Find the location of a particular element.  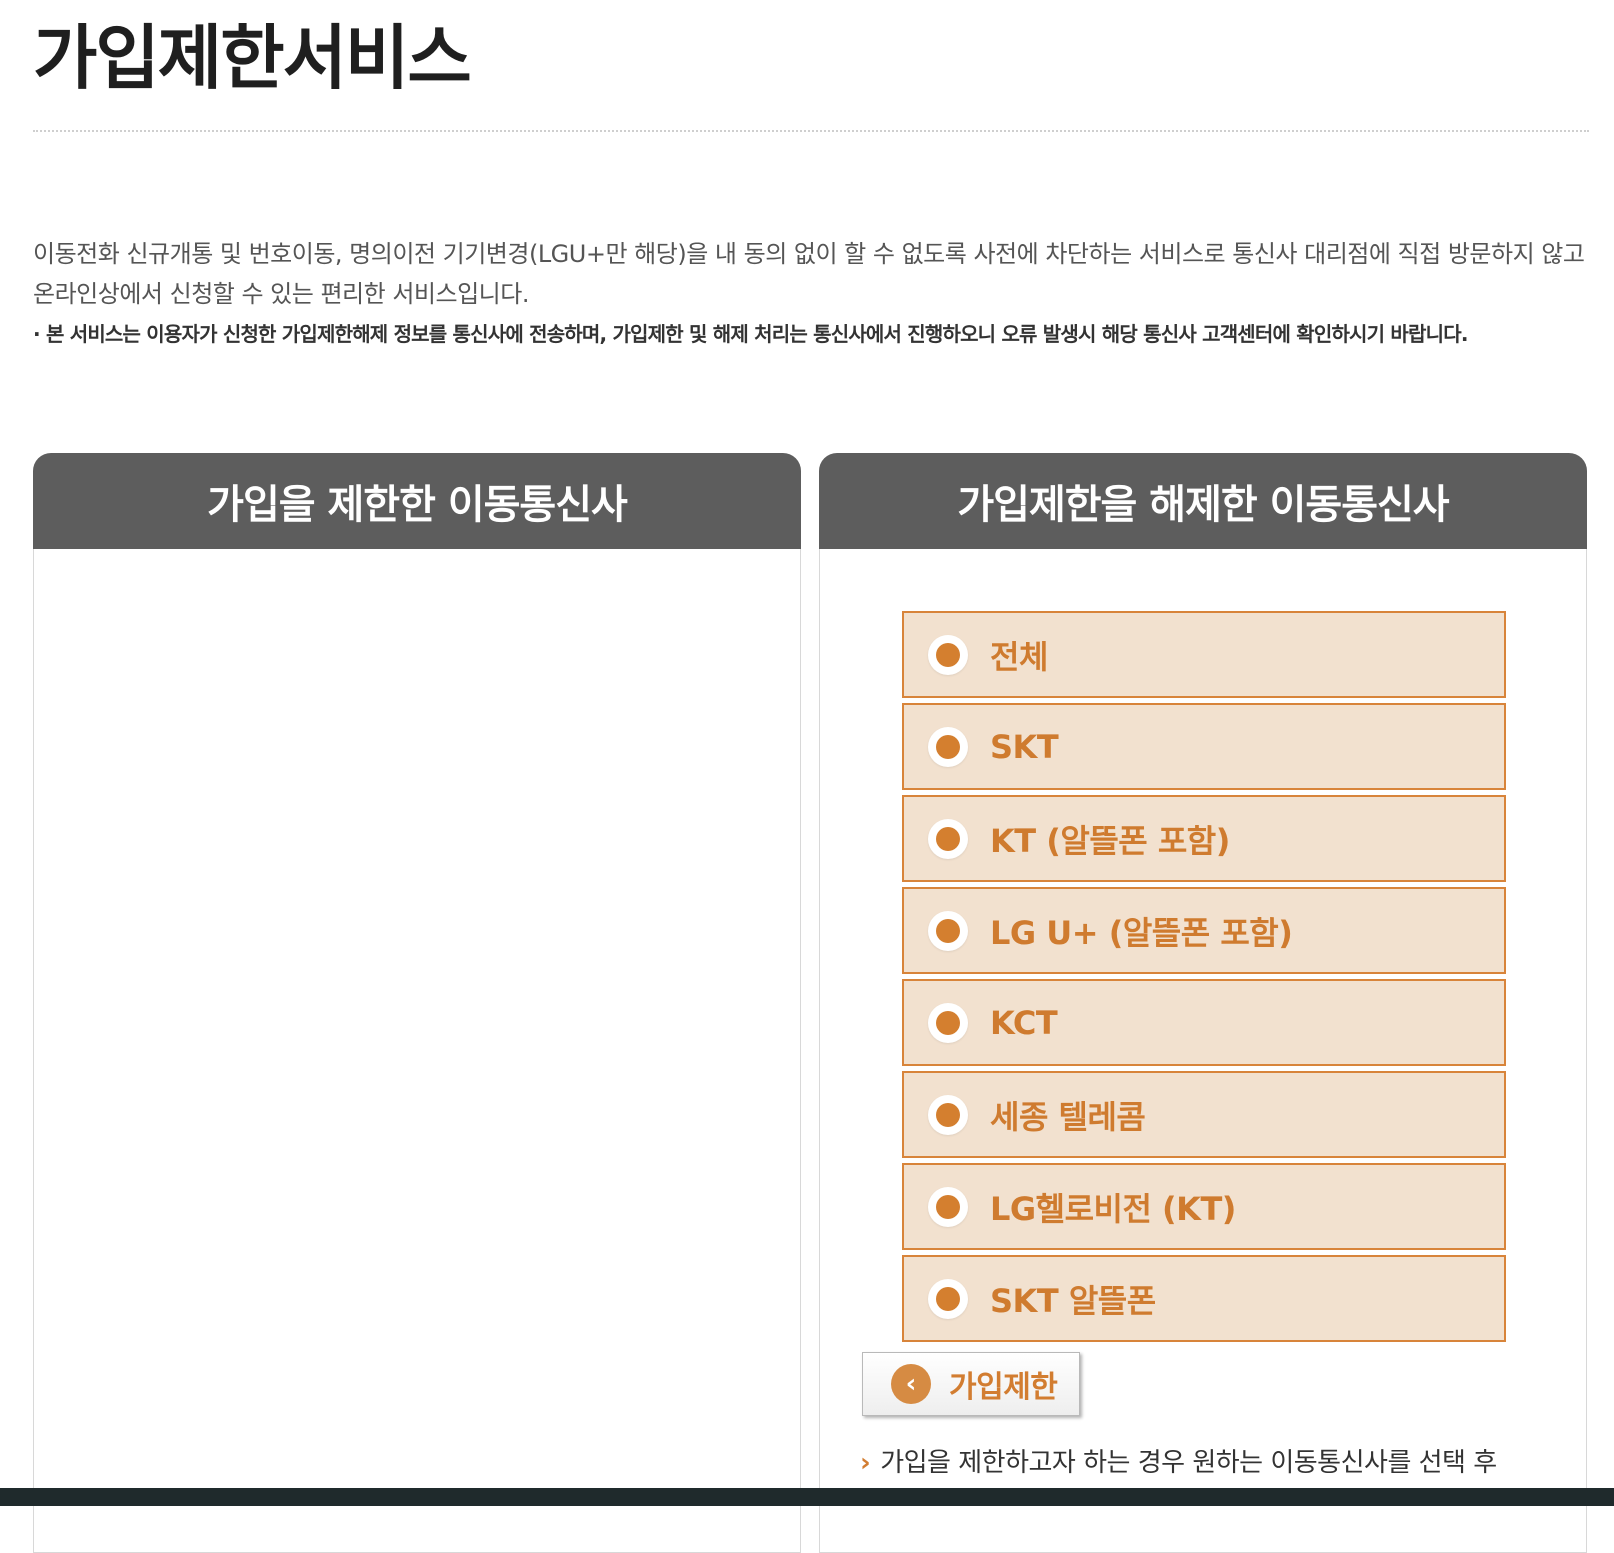

carrier-option-kt: KT (알뜰폰 포함) is located at coordinates (1204, 838).